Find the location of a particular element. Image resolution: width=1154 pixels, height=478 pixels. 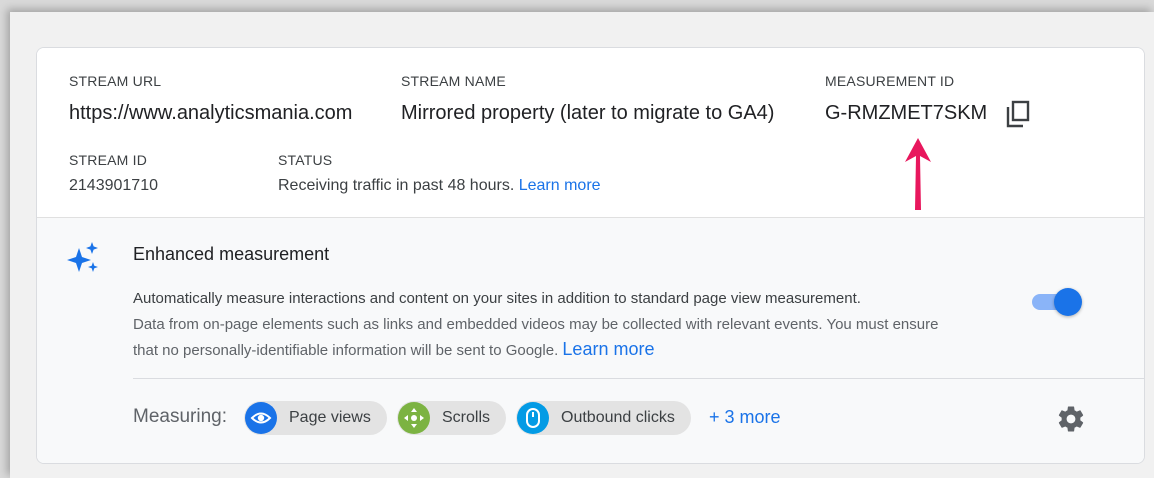

mouse-icon is located at coordinates (533, 418).